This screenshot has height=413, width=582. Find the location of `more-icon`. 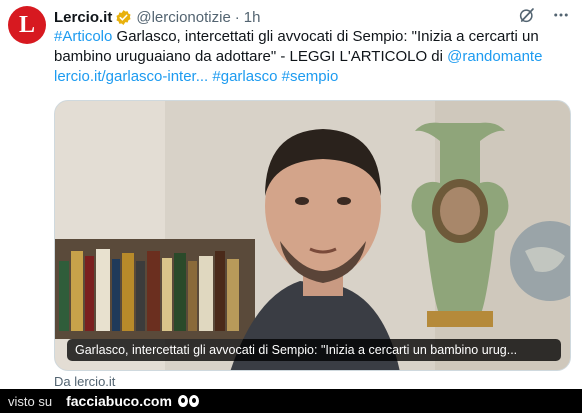

more-icon is located at coordinates (561, 15).